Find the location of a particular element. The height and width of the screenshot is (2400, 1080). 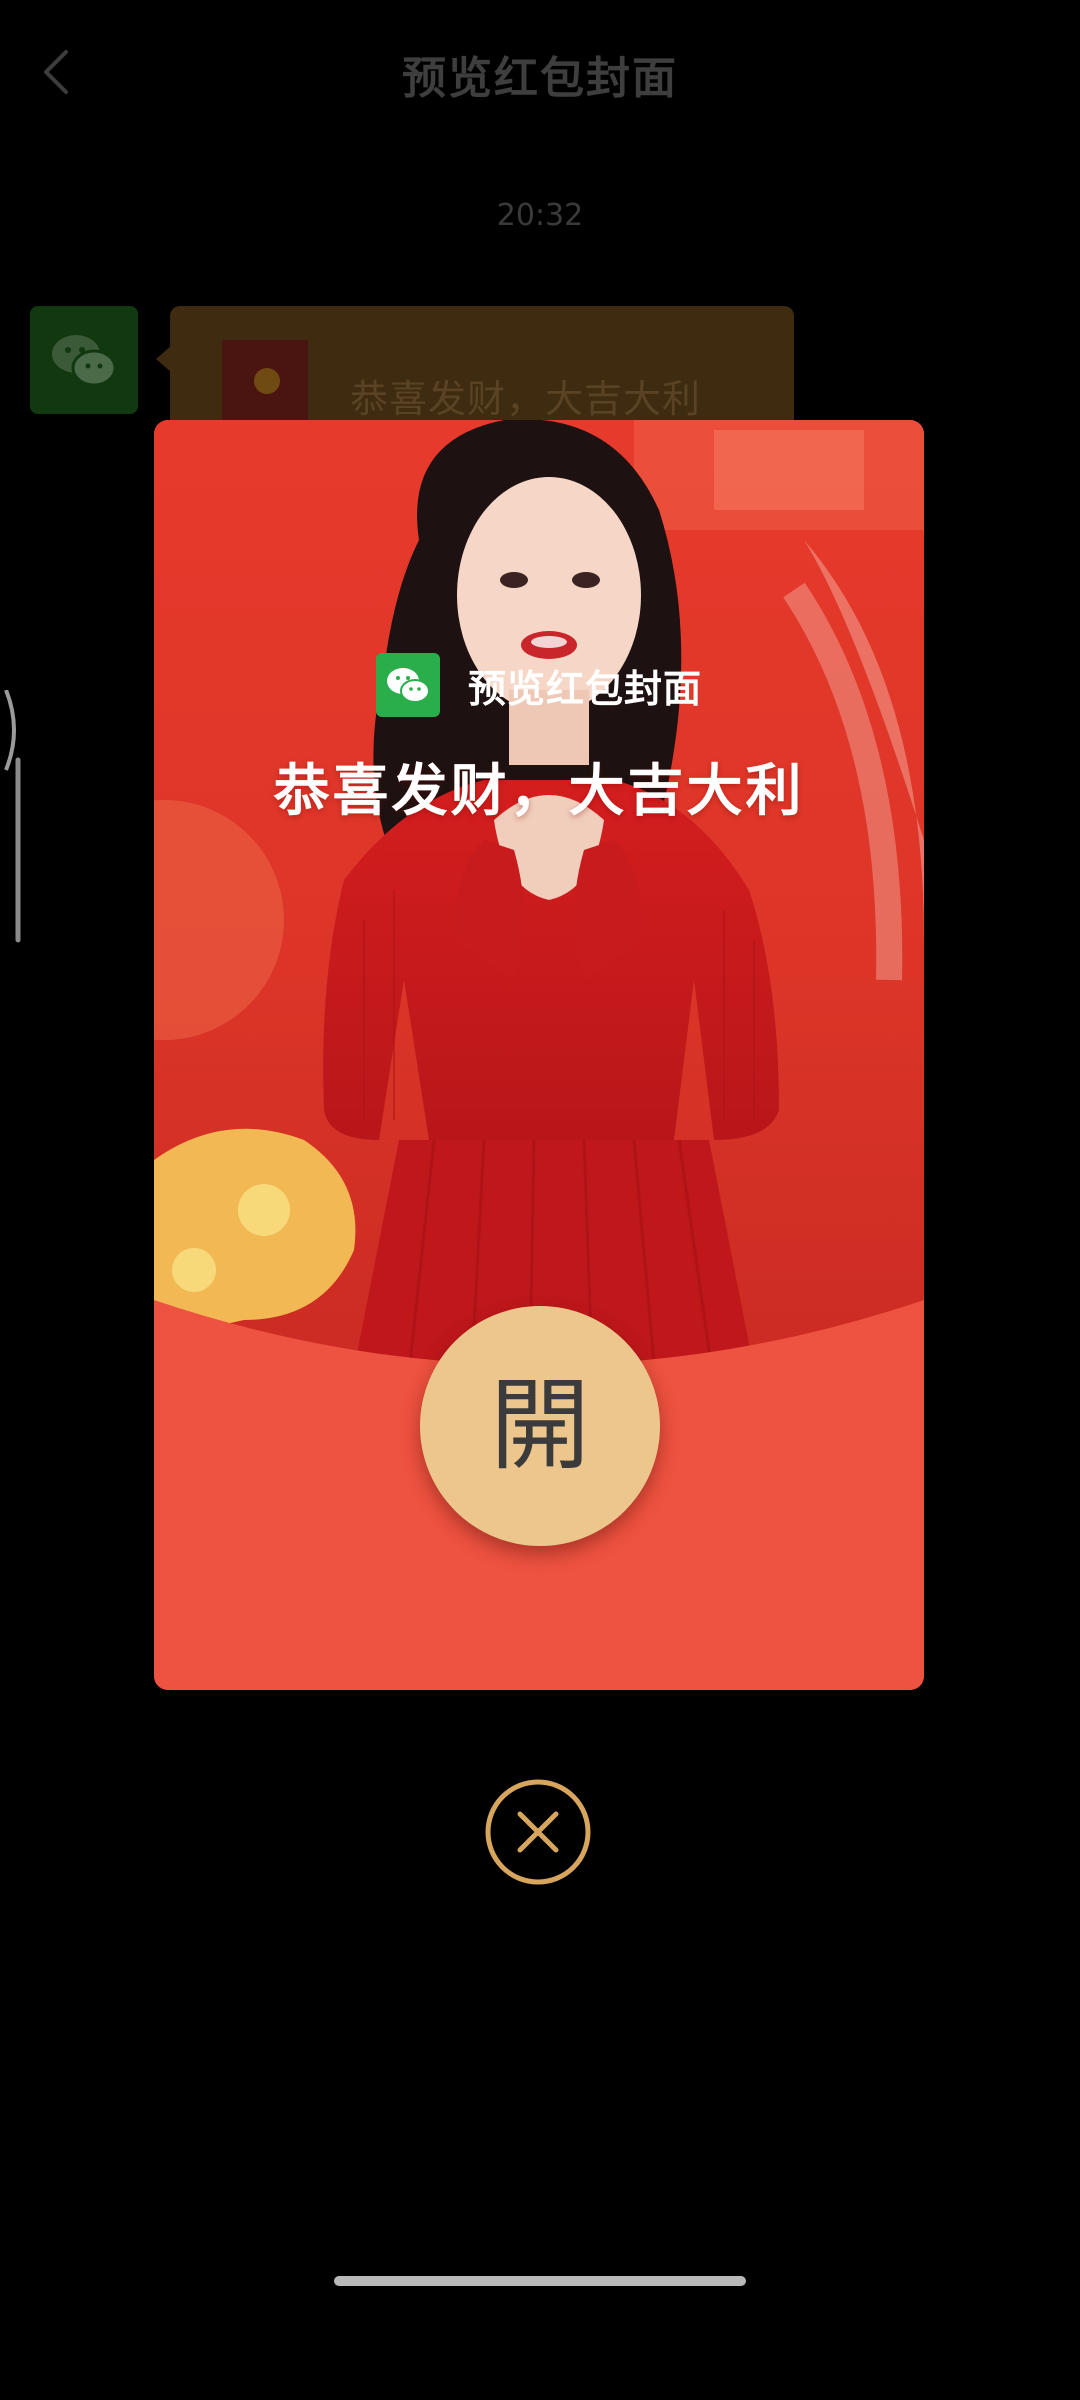

close-icon is located at coordinates (538, 1832).